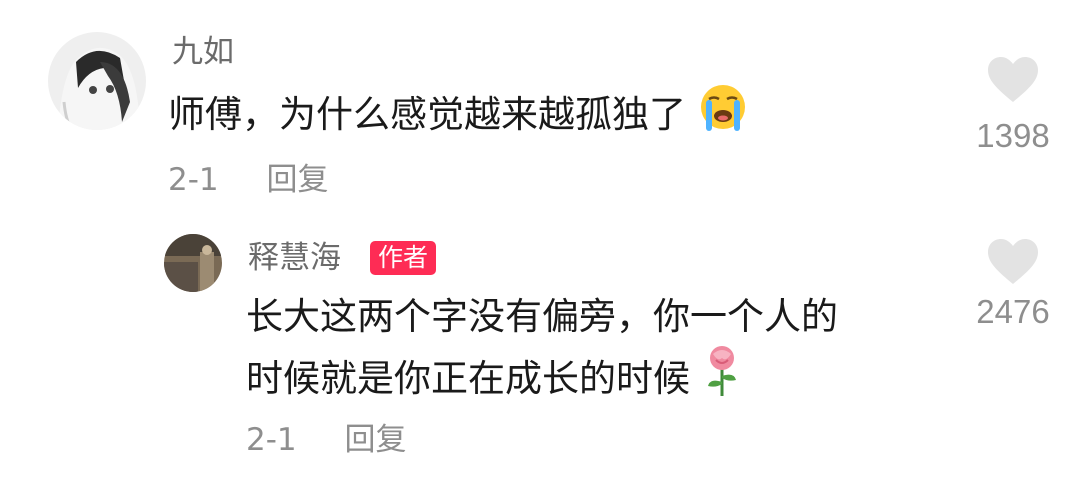 Image resolution: width=1080 pixels, height=490 pixels. What do you see at coordinates (1013, 311) in the screenshot?
I see `like-count: 2476` at bounding box center [1013, 311].